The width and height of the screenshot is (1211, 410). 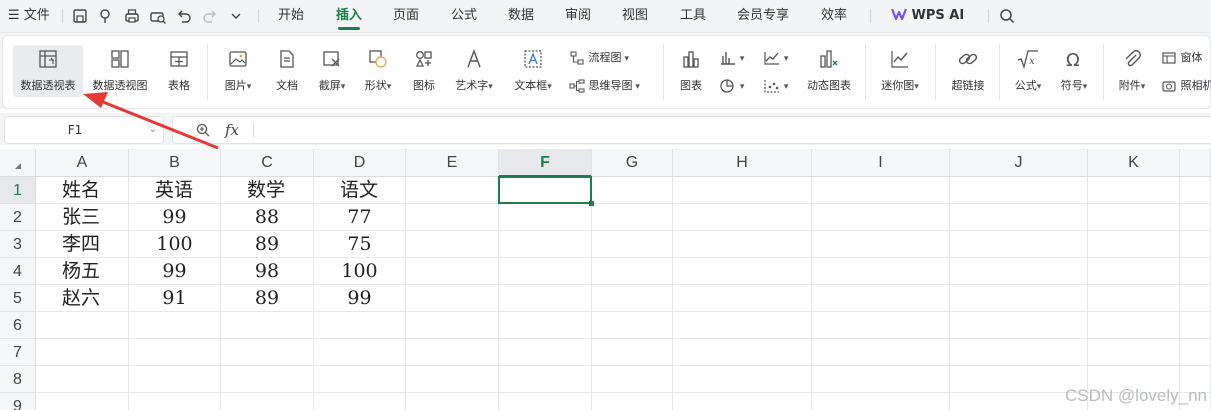 I want to click on column-header-k: K, so click(x=1134, y=163).